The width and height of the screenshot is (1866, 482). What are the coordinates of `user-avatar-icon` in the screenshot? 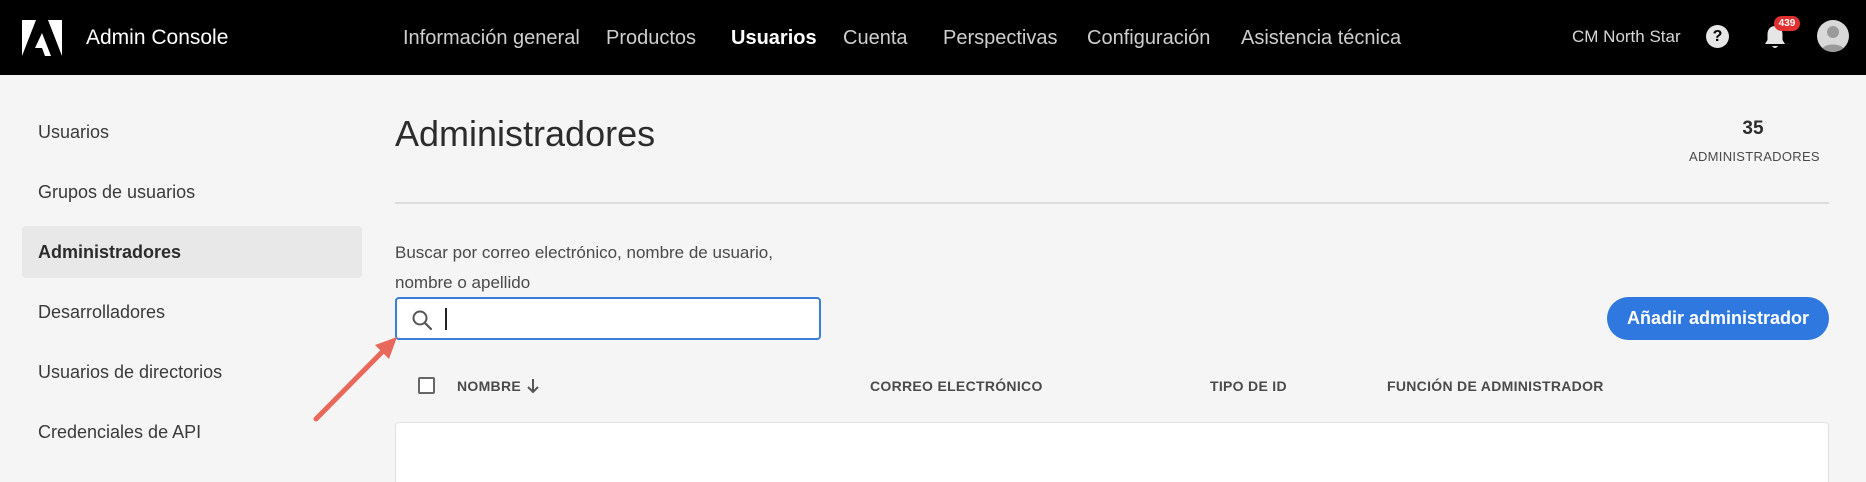 It's located at (1833, 39).